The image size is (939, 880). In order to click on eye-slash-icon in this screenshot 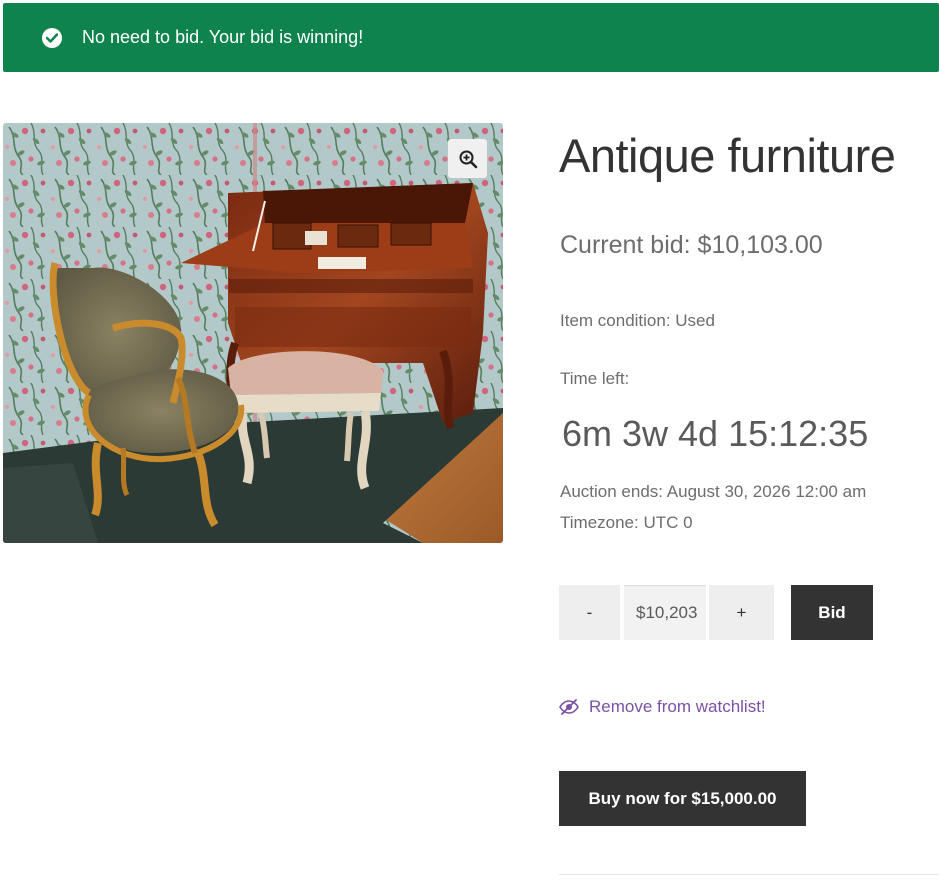, I will do `click(569, 707)`.